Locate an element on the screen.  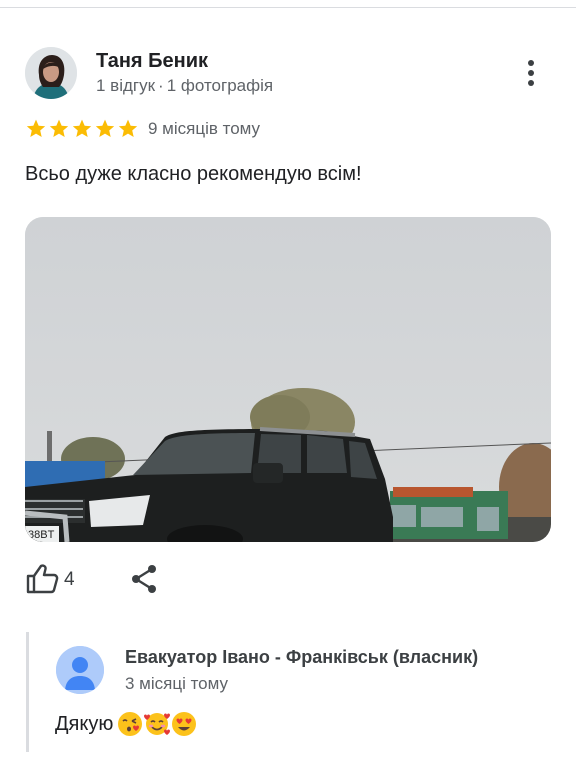
reply-divider is located at coordinates (27, 692).